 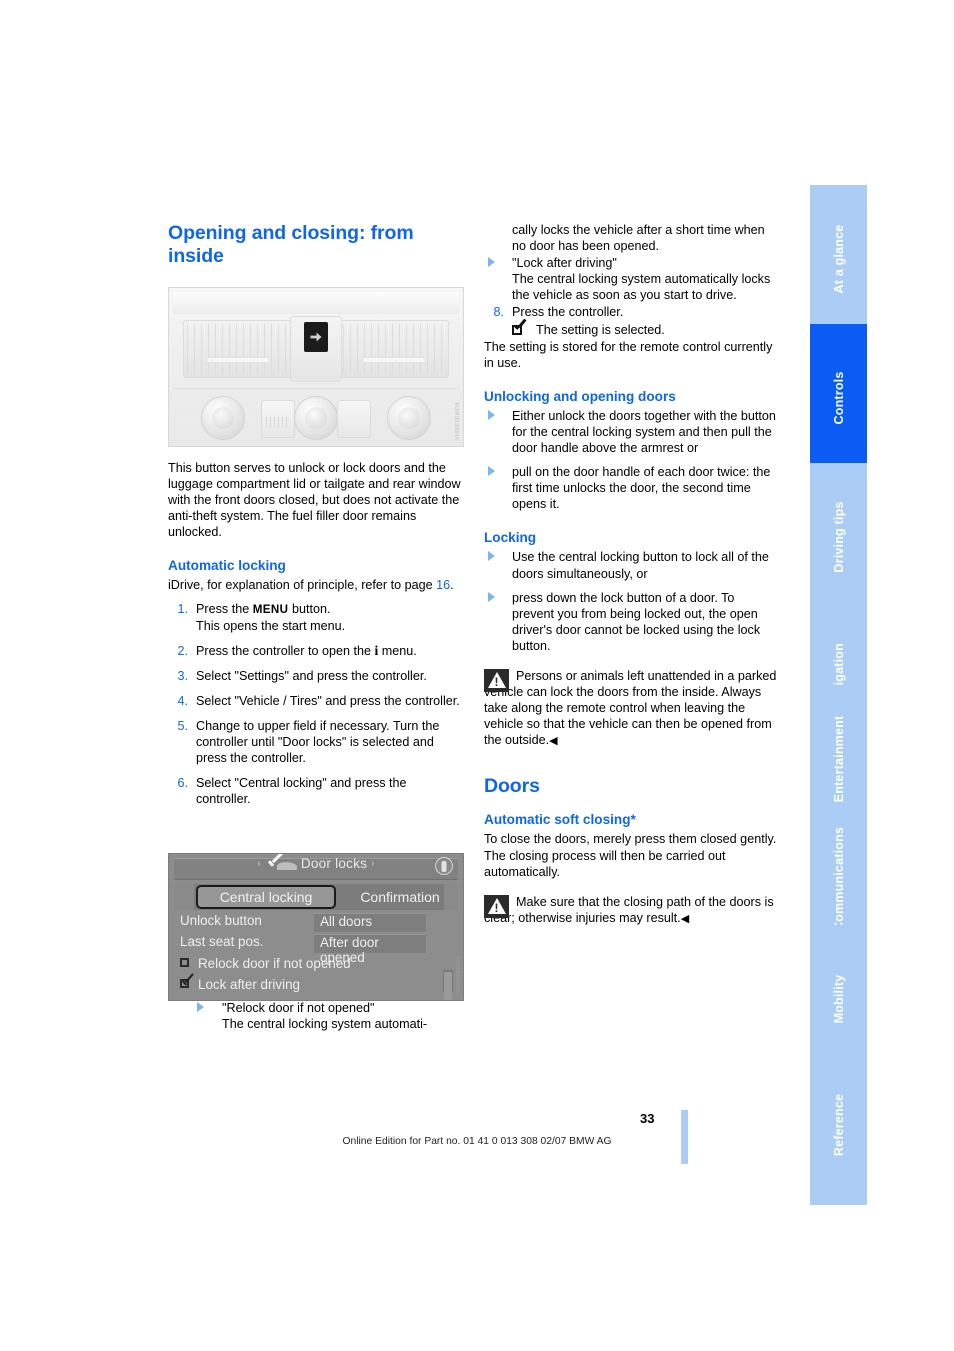 What do you see at coordinates (186, 963) in the screenshot?
I see `checkbox-unchecked-icon` at bounding box center [186, 963].